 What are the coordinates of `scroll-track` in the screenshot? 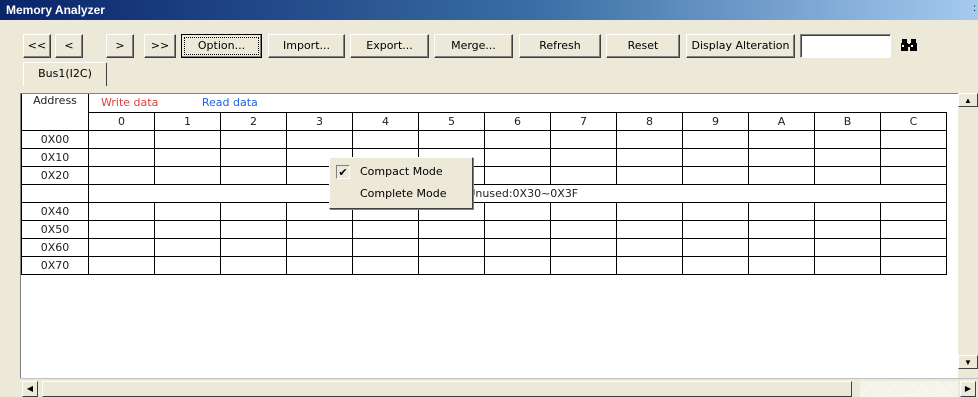 It's located at (909, 389).